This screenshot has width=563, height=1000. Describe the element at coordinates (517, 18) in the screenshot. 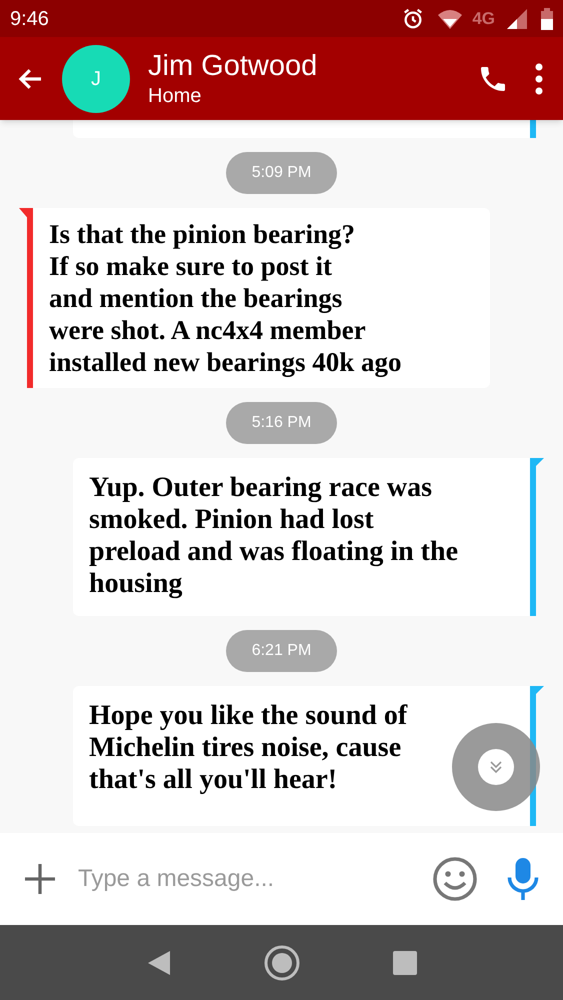

I see `signal-icon` at that location.